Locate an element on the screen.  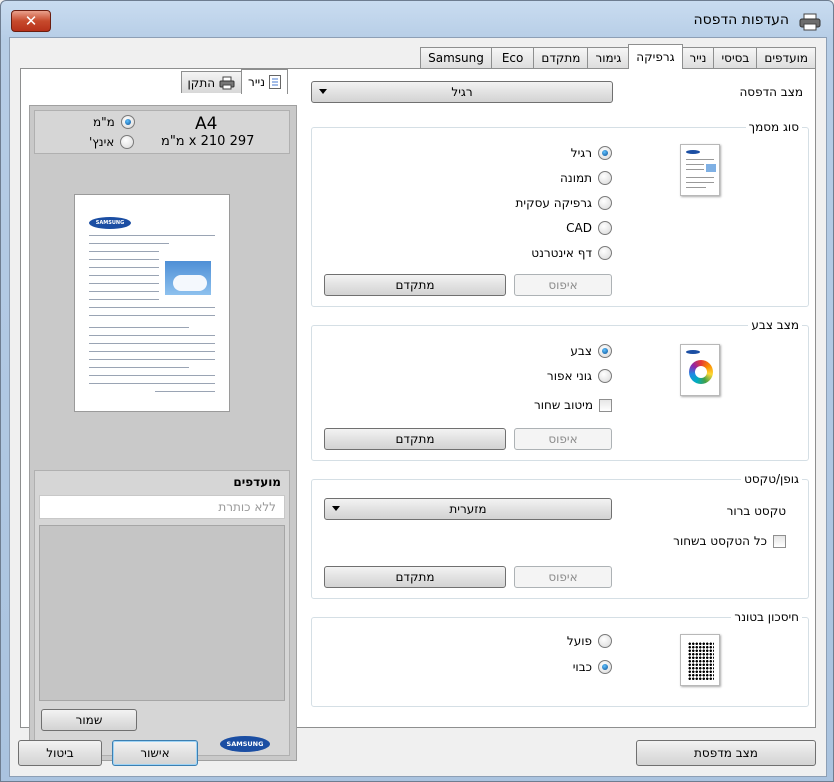
toner-save-off: כבוי is located at coordinates (592, 667).